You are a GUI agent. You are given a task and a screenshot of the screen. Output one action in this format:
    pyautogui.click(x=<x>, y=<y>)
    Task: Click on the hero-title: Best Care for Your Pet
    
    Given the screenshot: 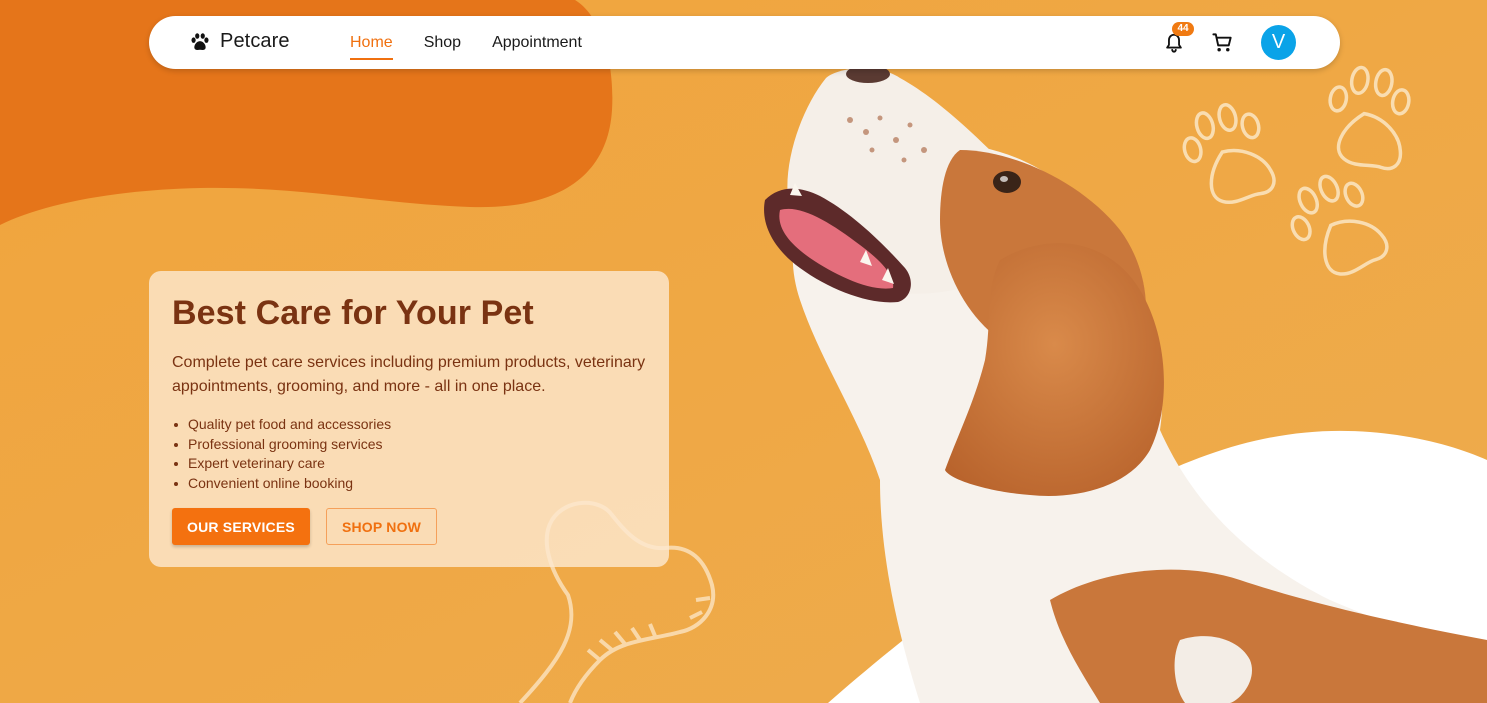 What is the action you would take?
    pyautogui.click(x=353, y=313)
    